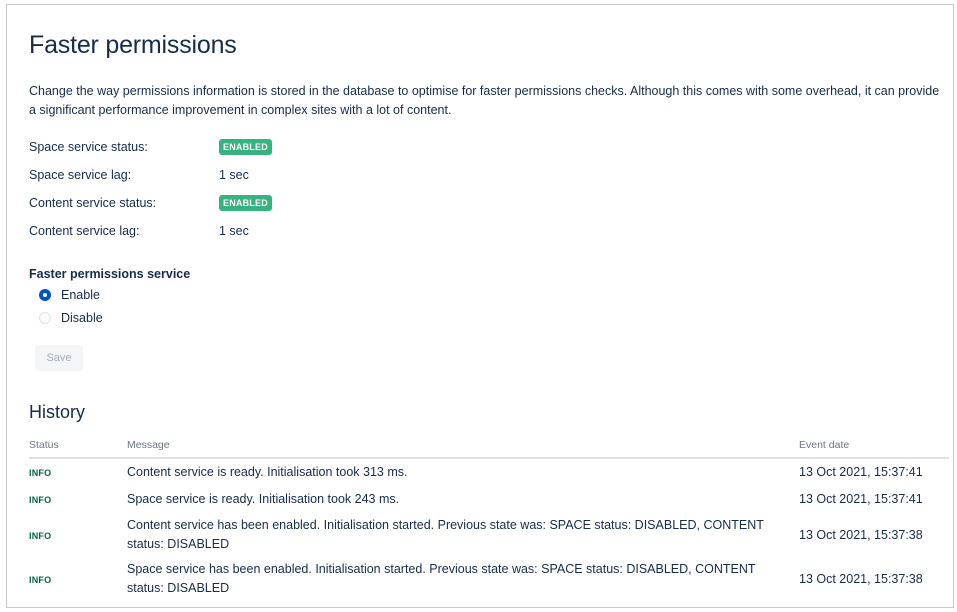 This screenshot has width=957, height=612. What do you see at coordinates (80, 295) in the screenshot?
I see `enable-label: Enable` at bounding box center [80, 295].